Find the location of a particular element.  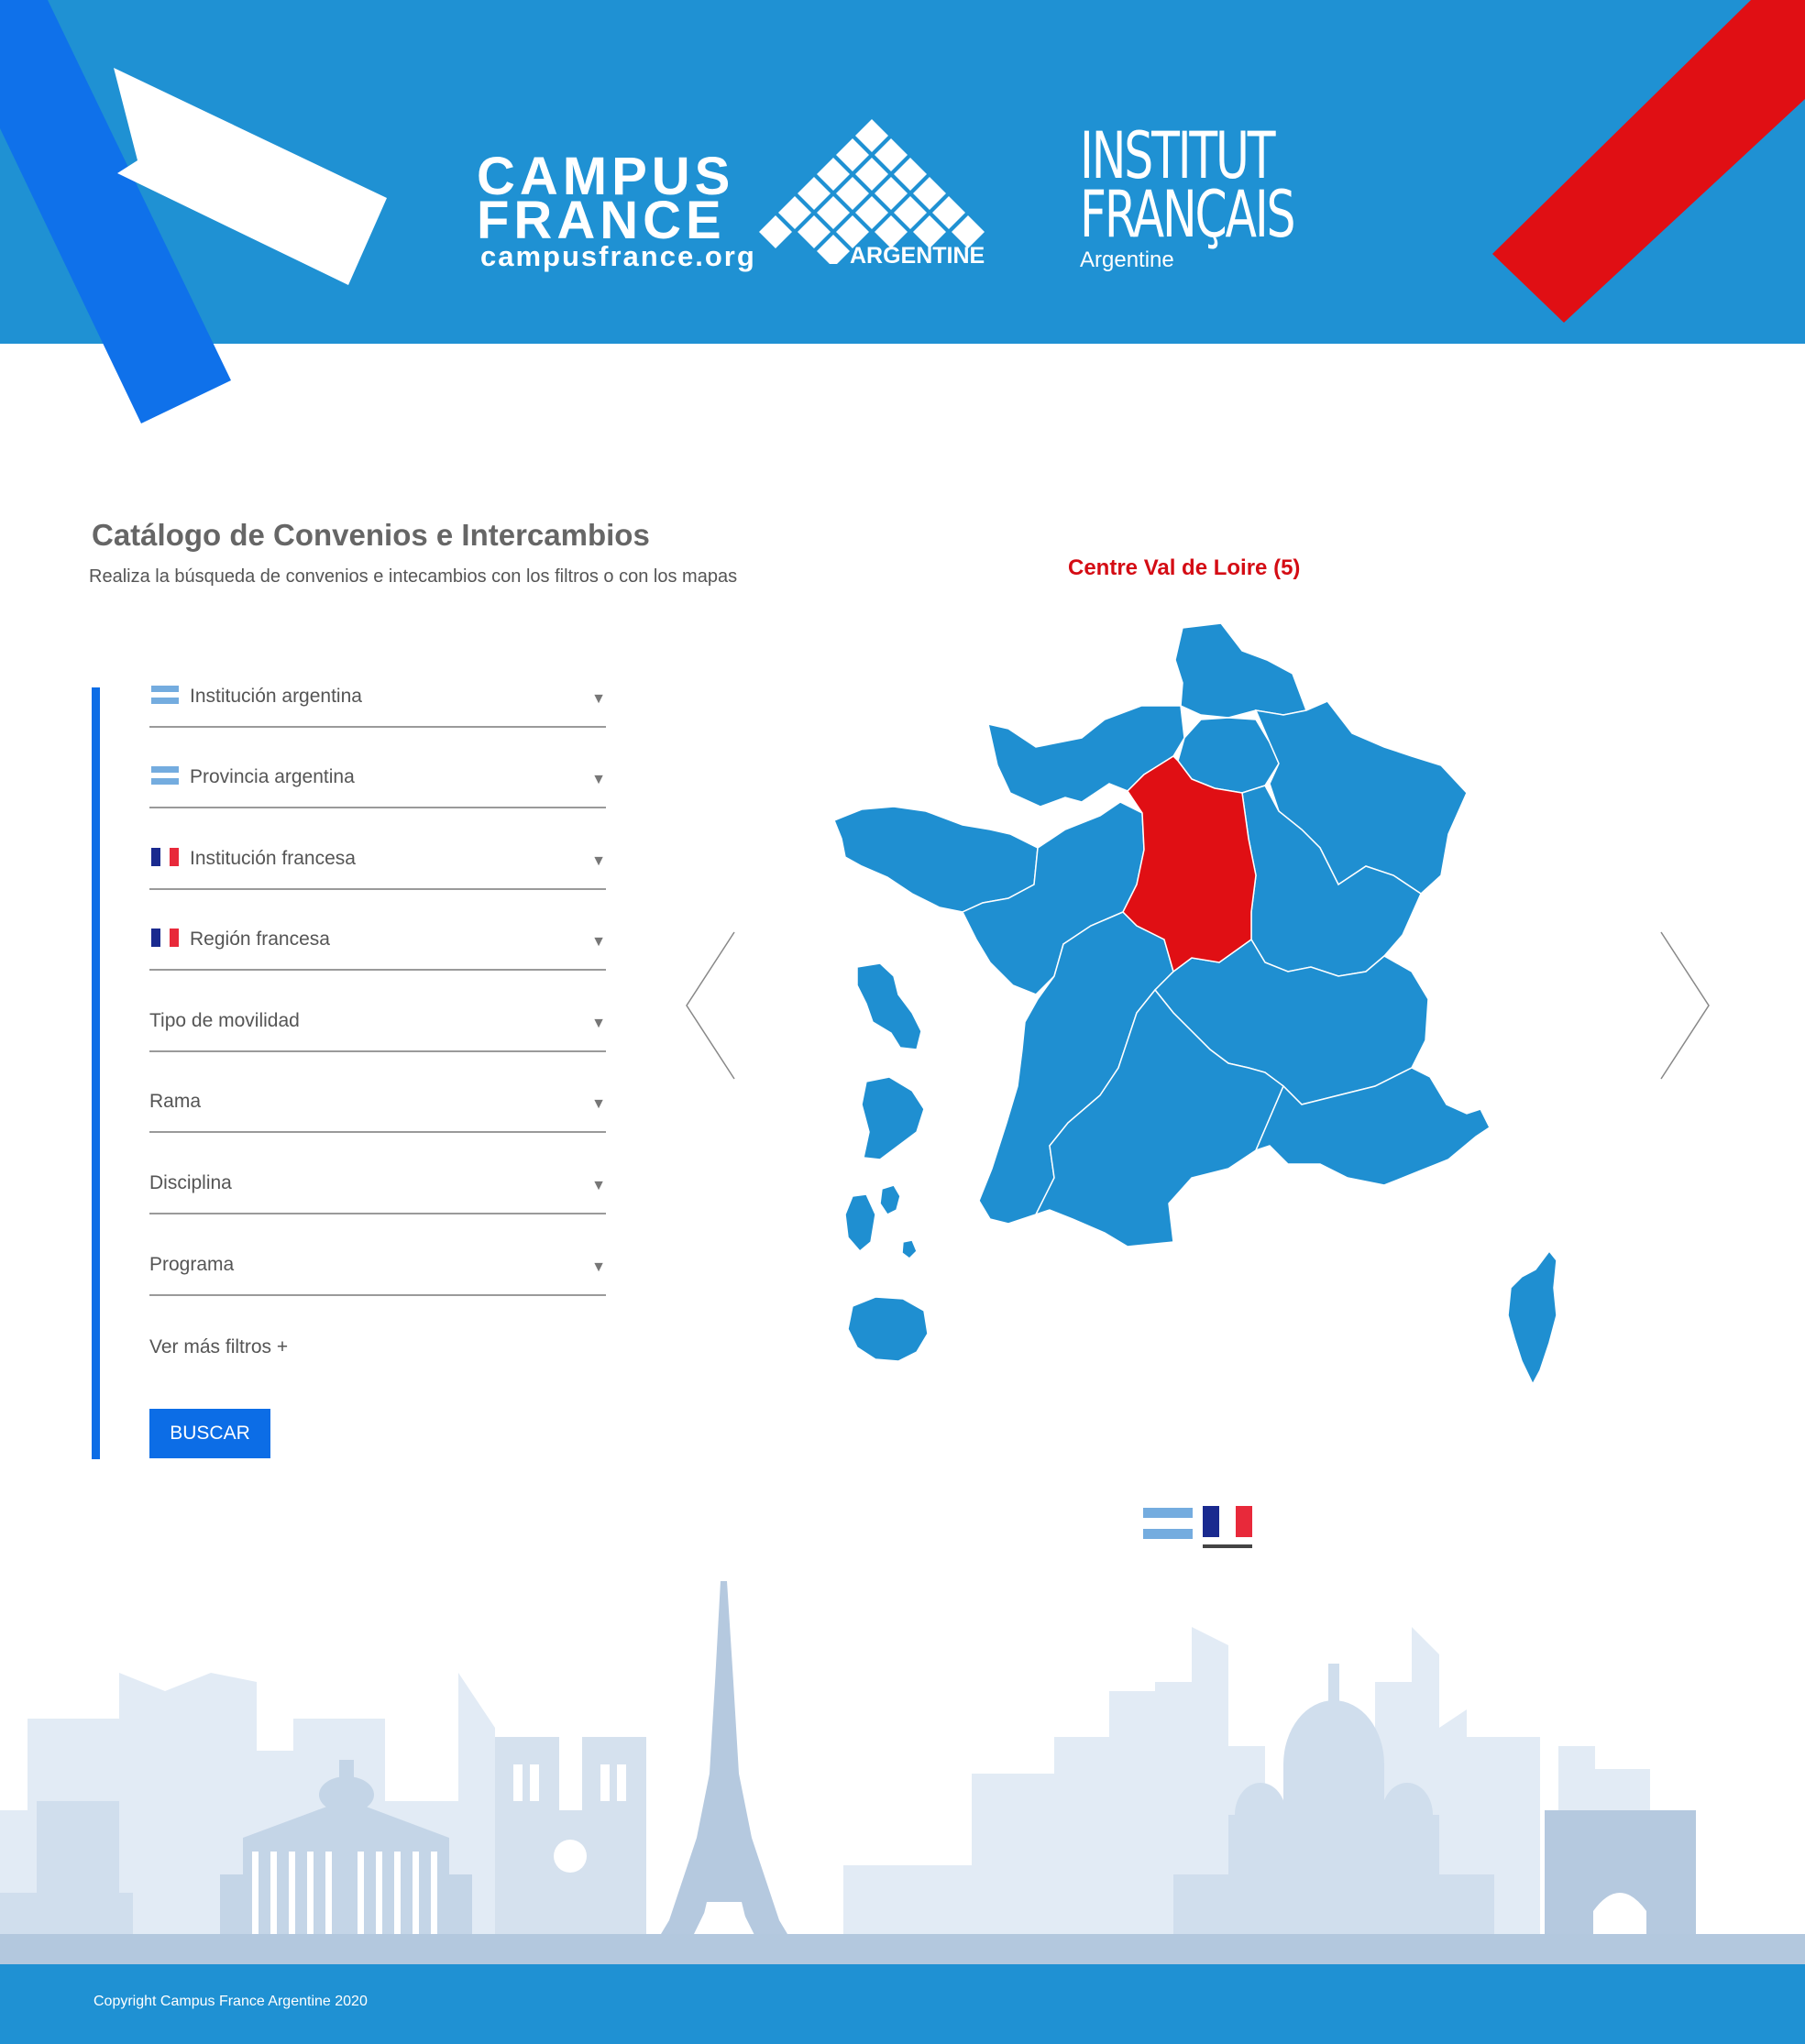

campus-logo-country: ARGENTINE is located at coordinates (917, 256).